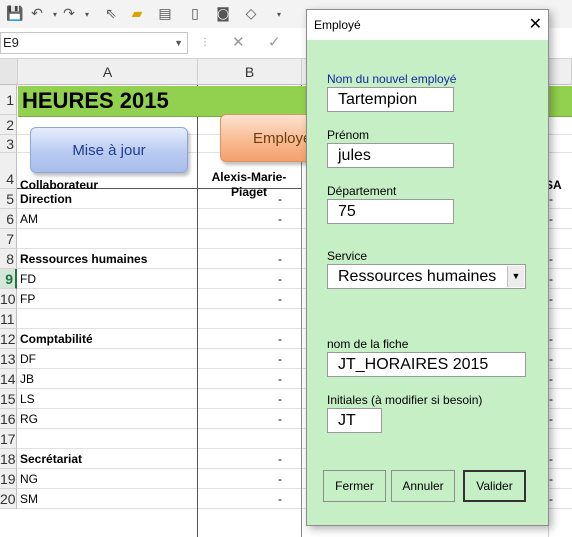 This screenshot has height=537, width=572. What do you see at coordinates (250, 72) in the screenshot?
I see `column-header-b: B` at bounding box center [250, 72].